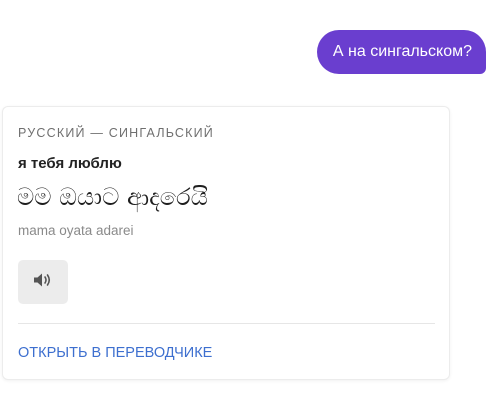  I want to click on transliteration-text: mama oyata adarei, so click(76, 230).